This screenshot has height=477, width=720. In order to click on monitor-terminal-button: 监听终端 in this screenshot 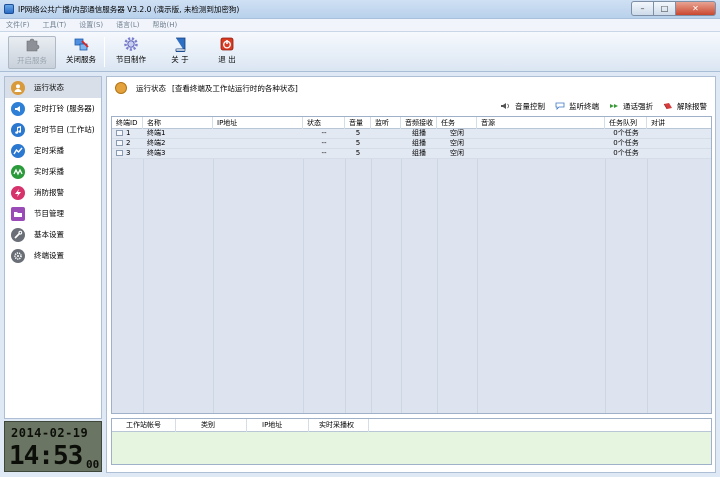, I will do `click(577, 106)`.